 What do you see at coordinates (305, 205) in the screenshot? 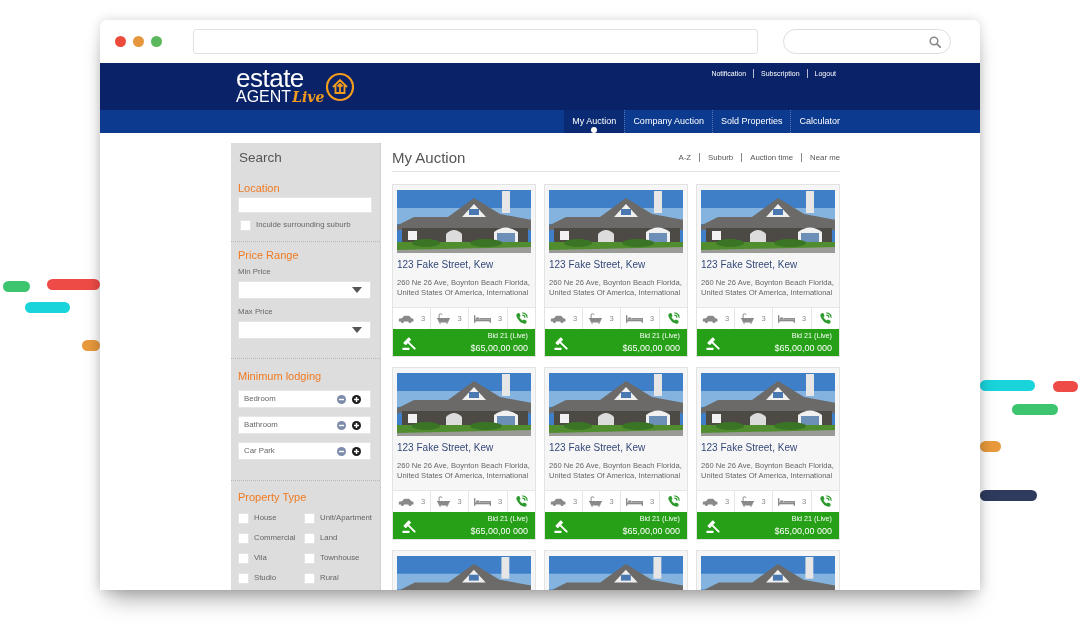
I see `location-input` at bounding box center [305, 205].